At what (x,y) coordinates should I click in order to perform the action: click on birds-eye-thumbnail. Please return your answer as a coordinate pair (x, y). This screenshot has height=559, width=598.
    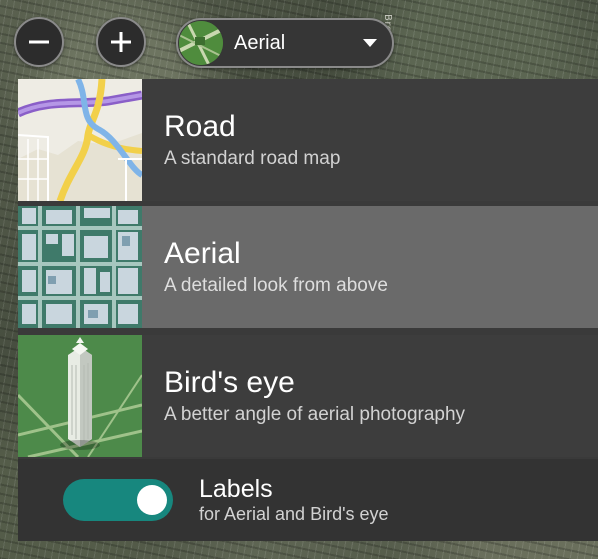
    Looking at the image, I should click on (80, 396).